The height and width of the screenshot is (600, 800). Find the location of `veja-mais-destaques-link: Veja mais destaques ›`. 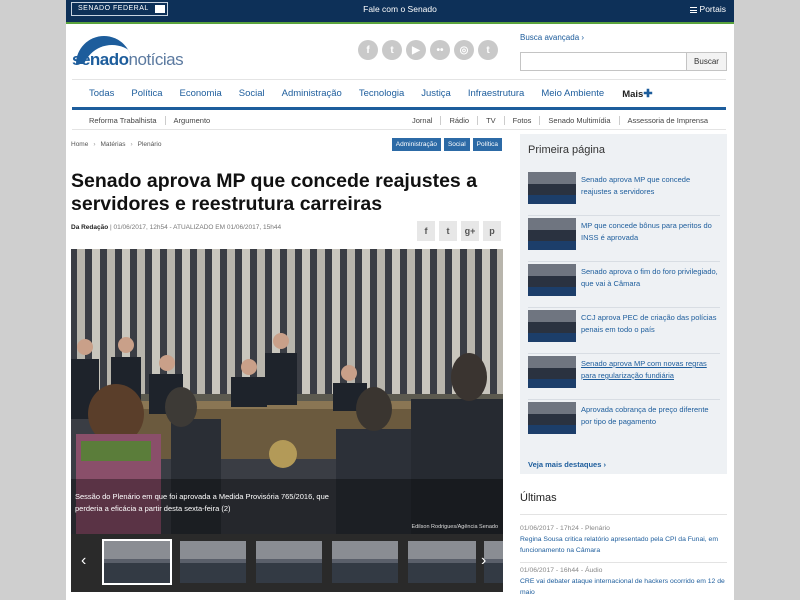

veja-mais-destaques-link: Veja mais destaques › is located at coordinates (567, 464).